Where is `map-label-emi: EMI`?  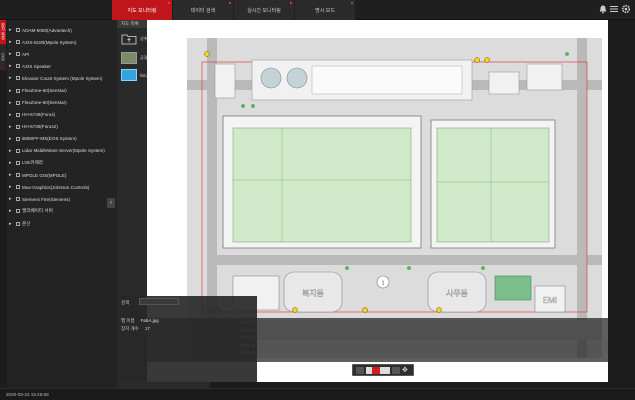
map-label-emi: EMI is located at coordinates (550, 300).